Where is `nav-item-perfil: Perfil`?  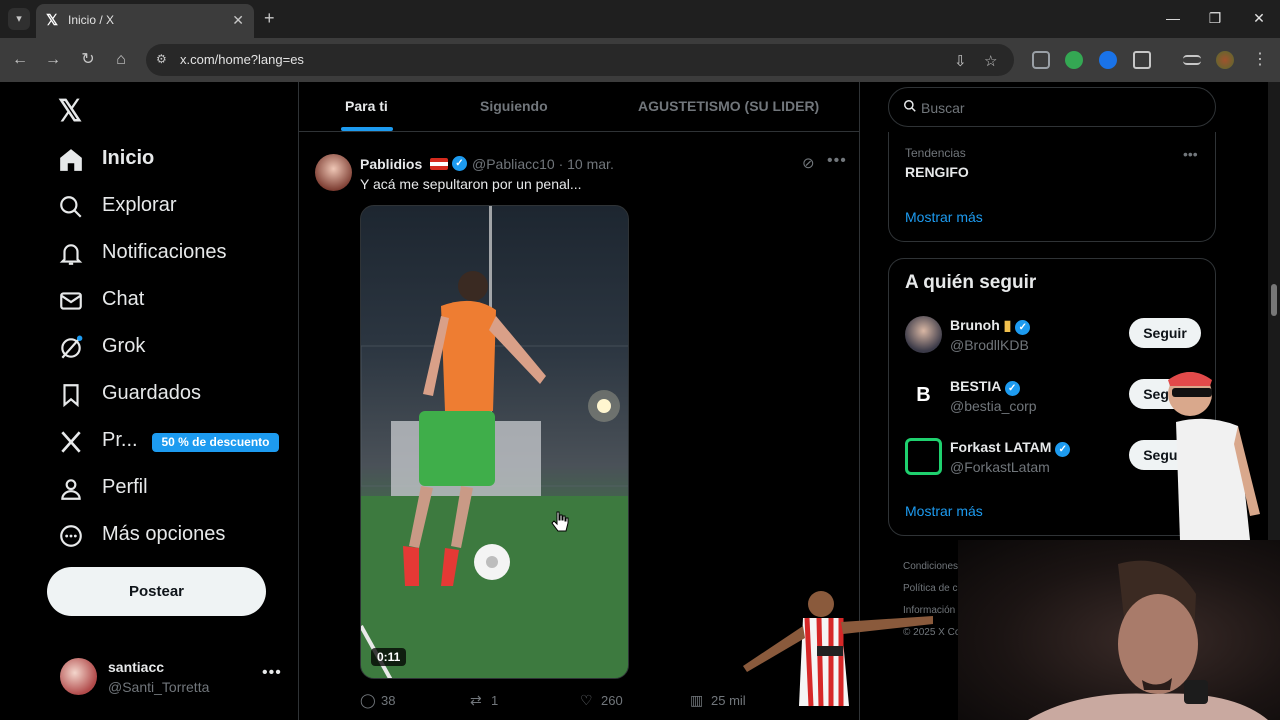 nav-item-perfil: Perfil is located at coordinates (103, 489).